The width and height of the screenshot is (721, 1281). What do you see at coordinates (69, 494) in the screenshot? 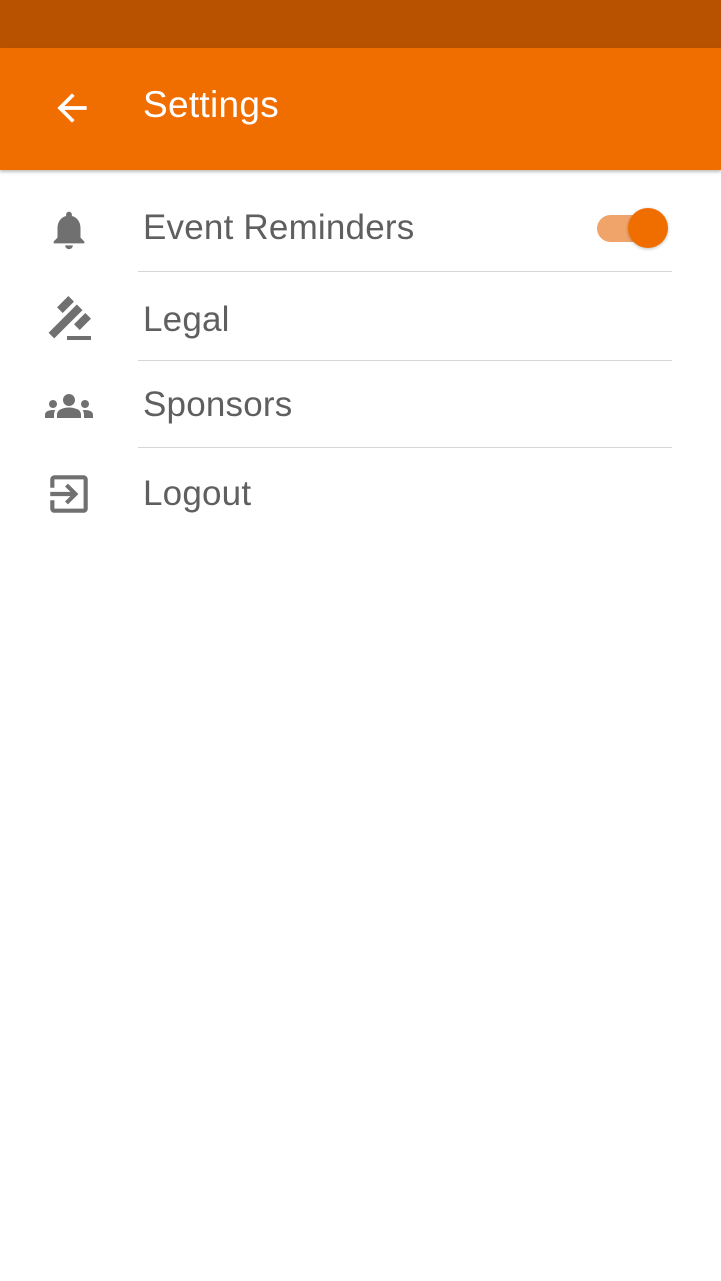
I see `exit-icon` at bounding box center [69, 494].